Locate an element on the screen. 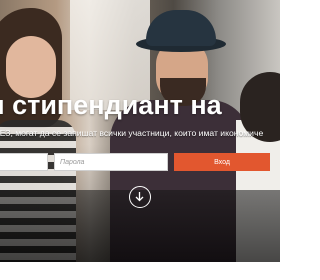 The height and width of the screenshot is (280, 320). username-input is located at coordinates (24, 162).